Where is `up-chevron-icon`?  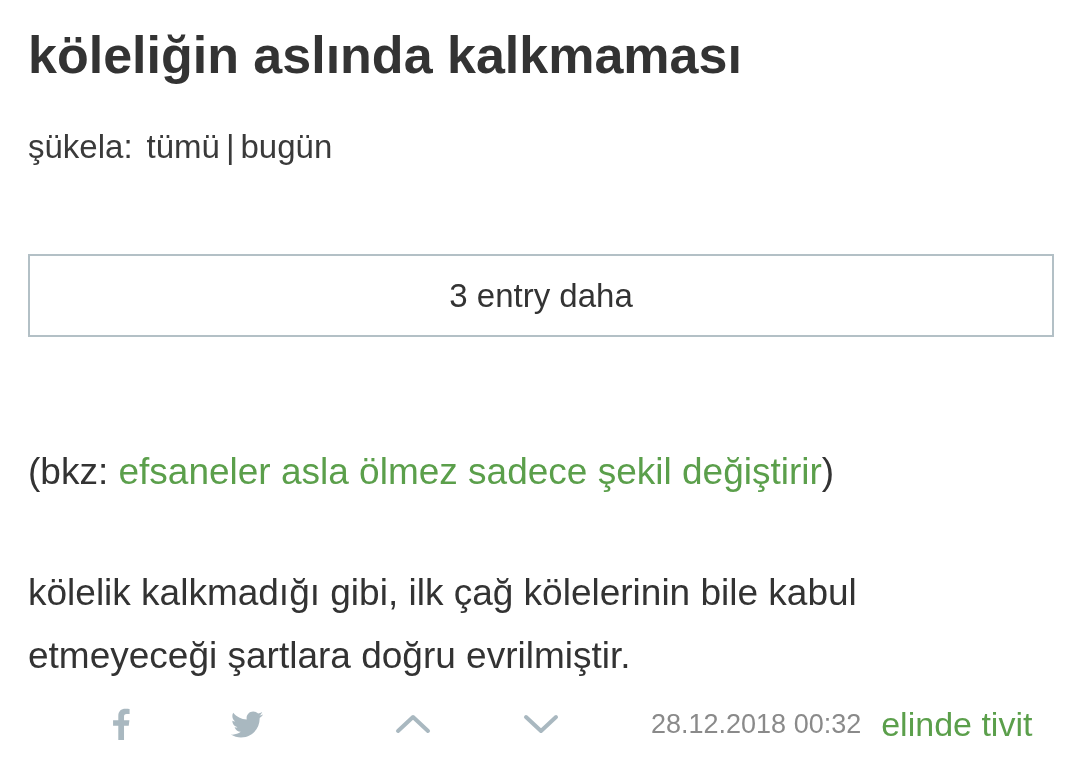 up-chevron-icon is located at coordinates (413, 724).